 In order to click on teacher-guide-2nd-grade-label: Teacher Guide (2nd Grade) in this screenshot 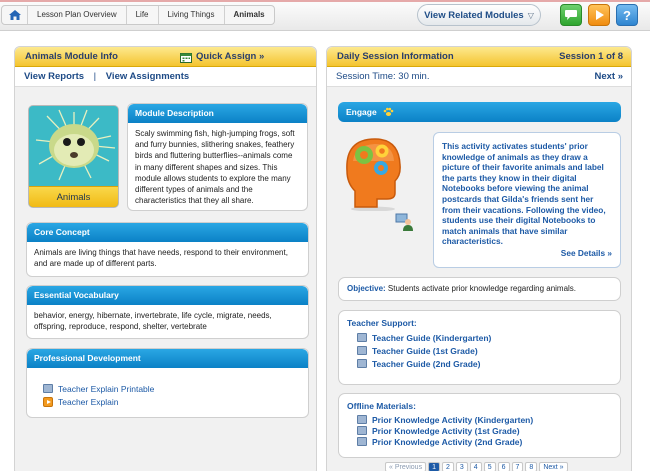, I will do `click(426, 363)`.